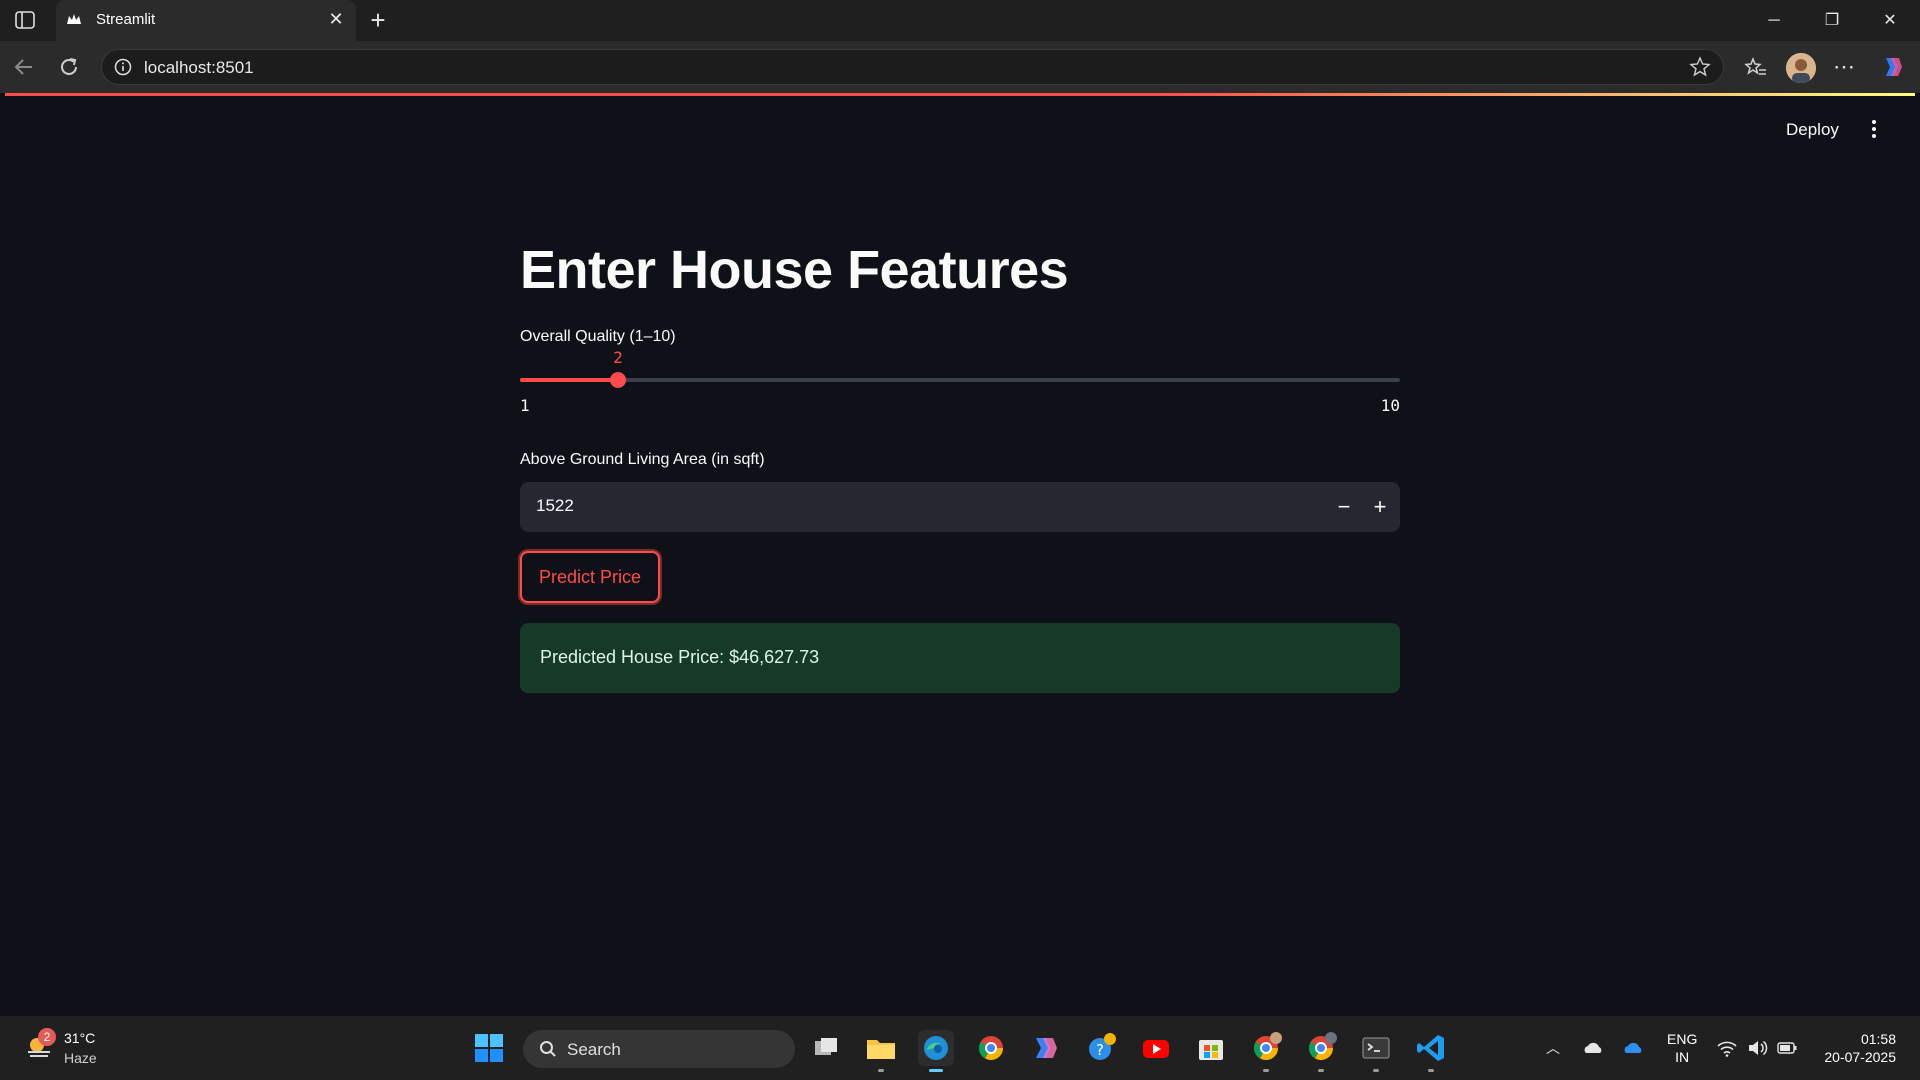  I want to click on taskbar-search: Search, so click(659, 1049).